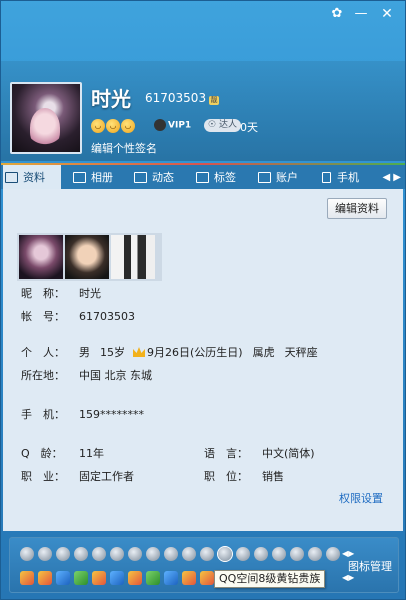 This screenshot has width=406, height=600. Describe the element at coordinates (270, 579) in the screenshot. I see `badge-tooltip: QQ空间8级黄钻贵族` at that location.